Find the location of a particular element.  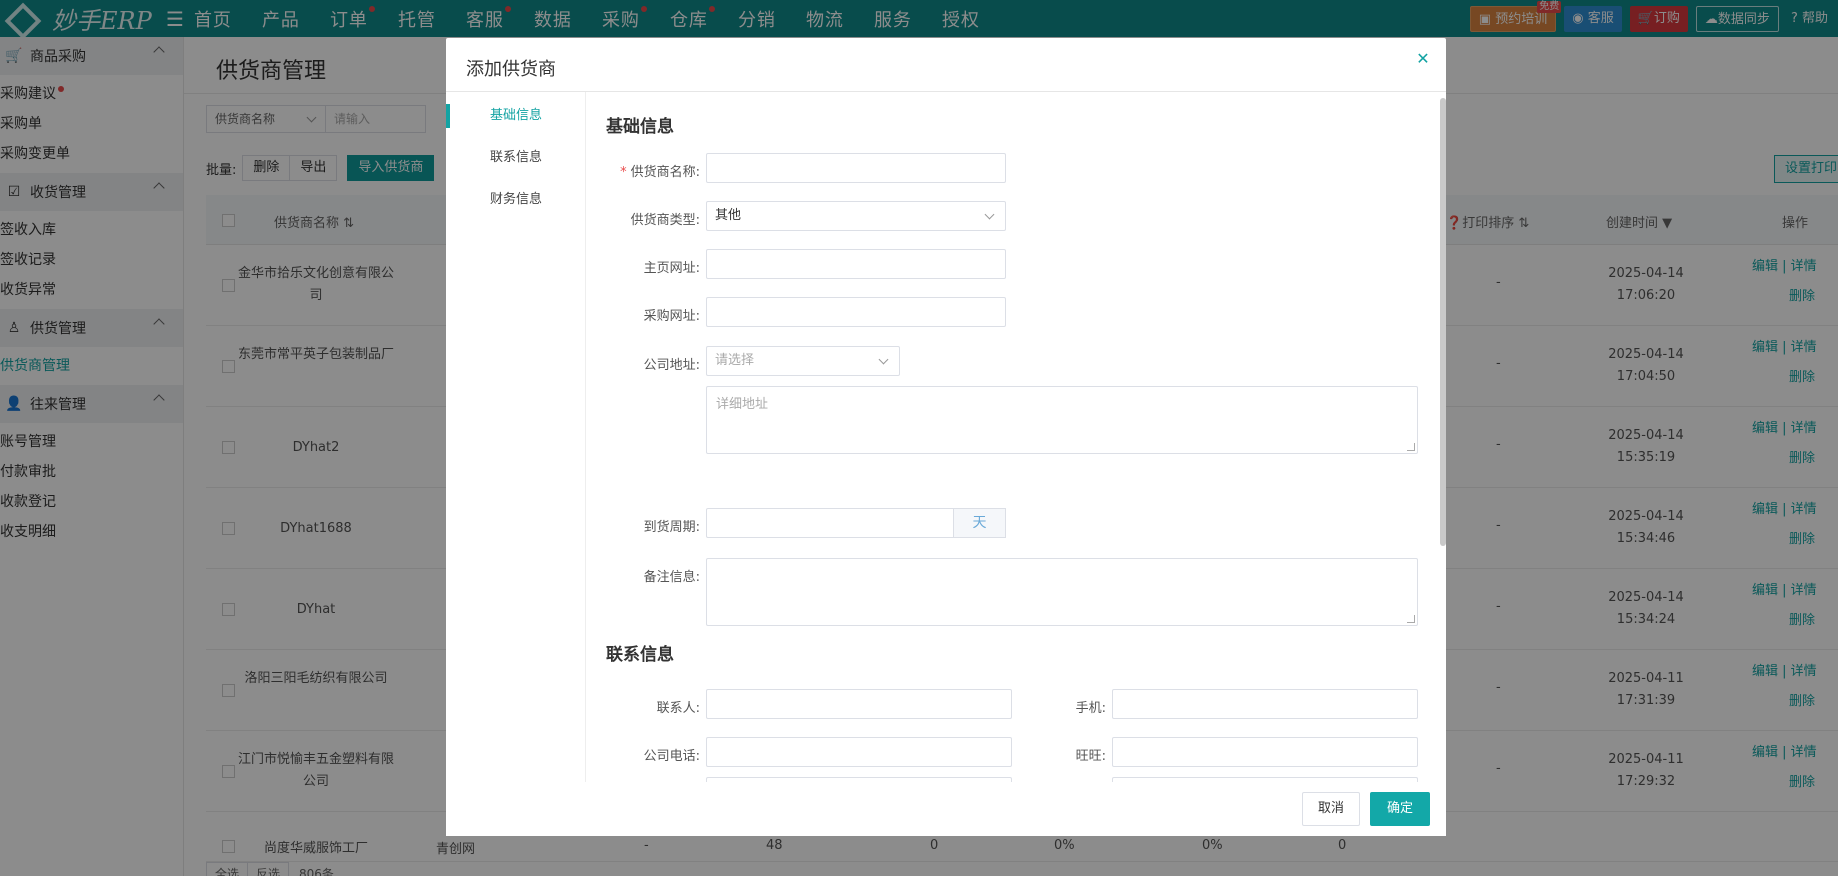

wangwang-input is located at coordinates (1265, 752).